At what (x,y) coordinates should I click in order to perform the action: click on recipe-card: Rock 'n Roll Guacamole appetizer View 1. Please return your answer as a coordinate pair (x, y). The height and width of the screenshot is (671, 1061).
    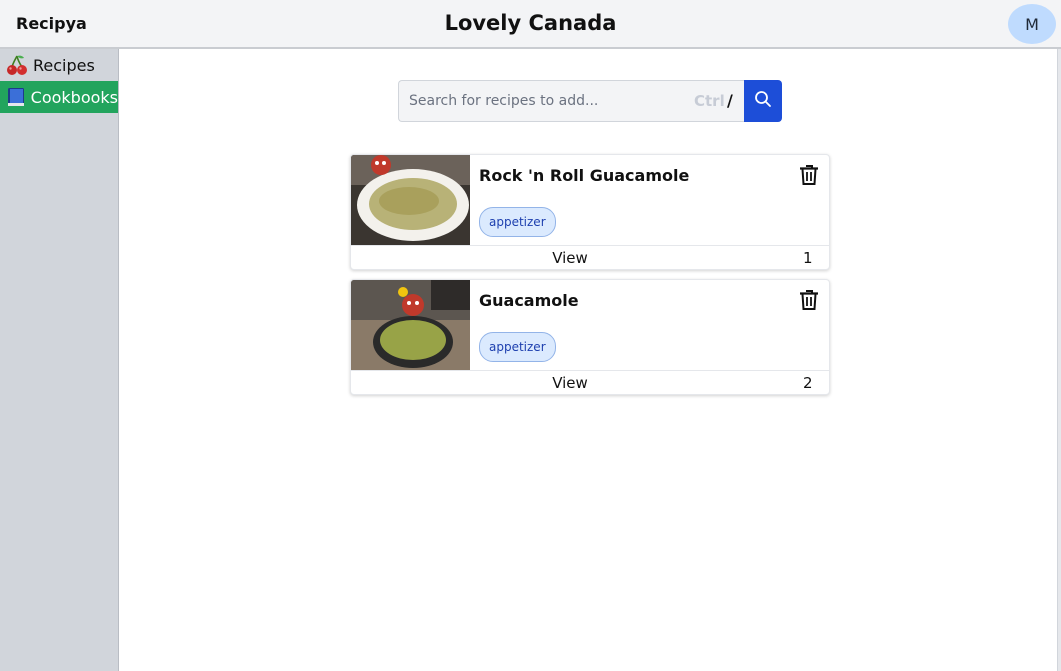
    Looking at the image, I should click on (590, 212).